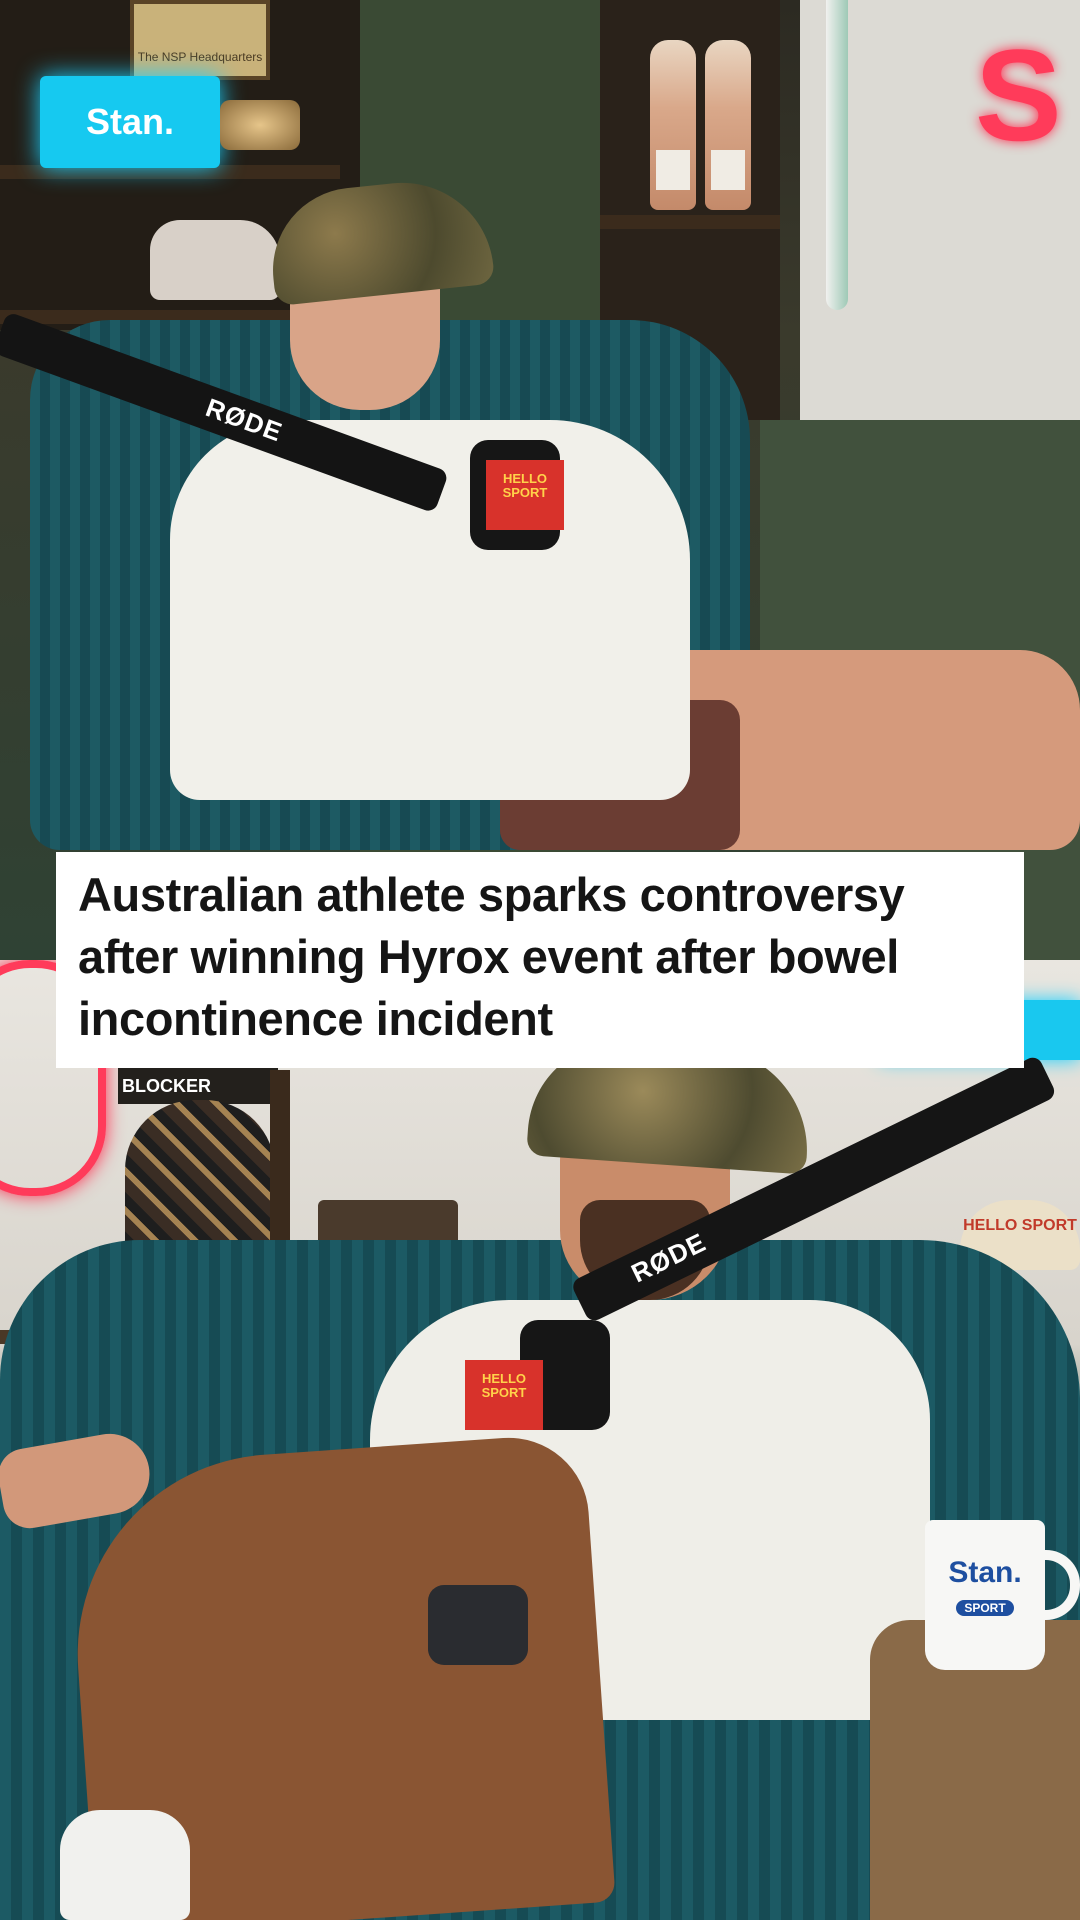 Image resolution: width=1080 pixels, height=1920 pixels. Describe the element at coordinates (260, 125) in the screenshot. I see `championship-belt` at that location.